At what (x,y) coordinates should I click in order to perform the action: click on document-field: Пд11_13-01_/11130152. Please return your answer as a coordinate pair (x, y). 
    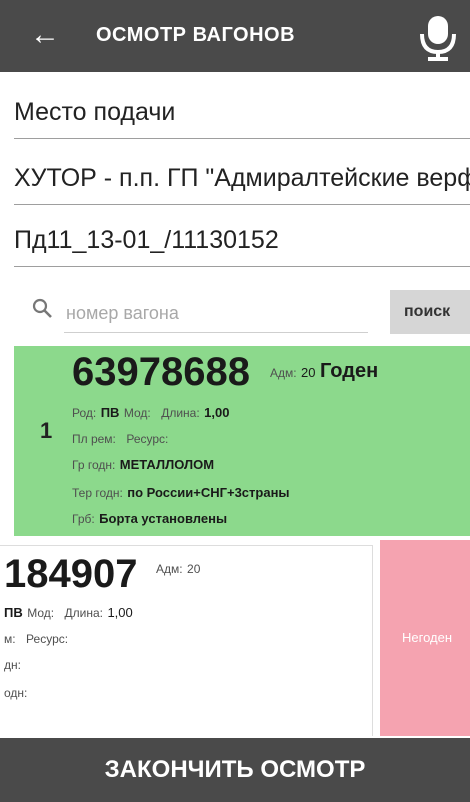
    Looking at the image, I should click on (242, 246).